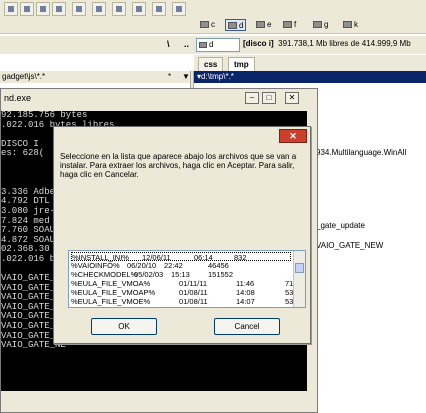 The image size is (426, 413). I want to click on left-path-bar: gadget\js\*.* * ▼, so click(95, 77).